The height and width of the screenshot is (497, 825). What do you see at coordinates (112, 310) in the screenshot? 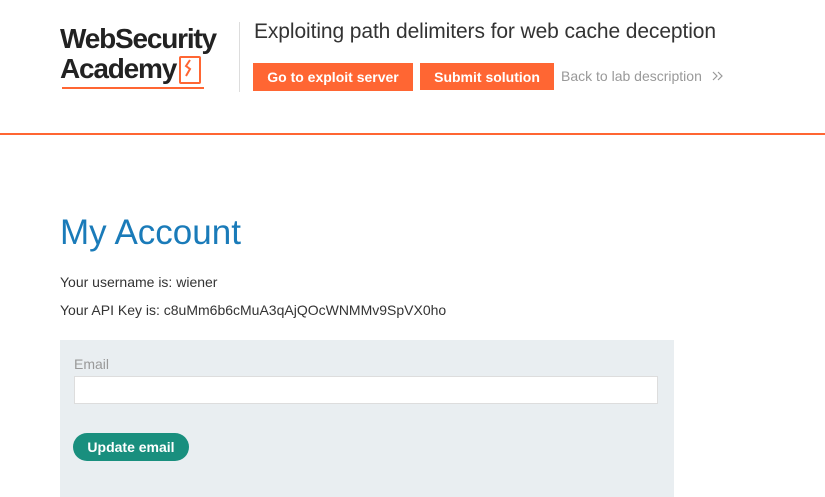
I see `api-key-prefix: Your API Key is:` at bounding box center [112, 310].